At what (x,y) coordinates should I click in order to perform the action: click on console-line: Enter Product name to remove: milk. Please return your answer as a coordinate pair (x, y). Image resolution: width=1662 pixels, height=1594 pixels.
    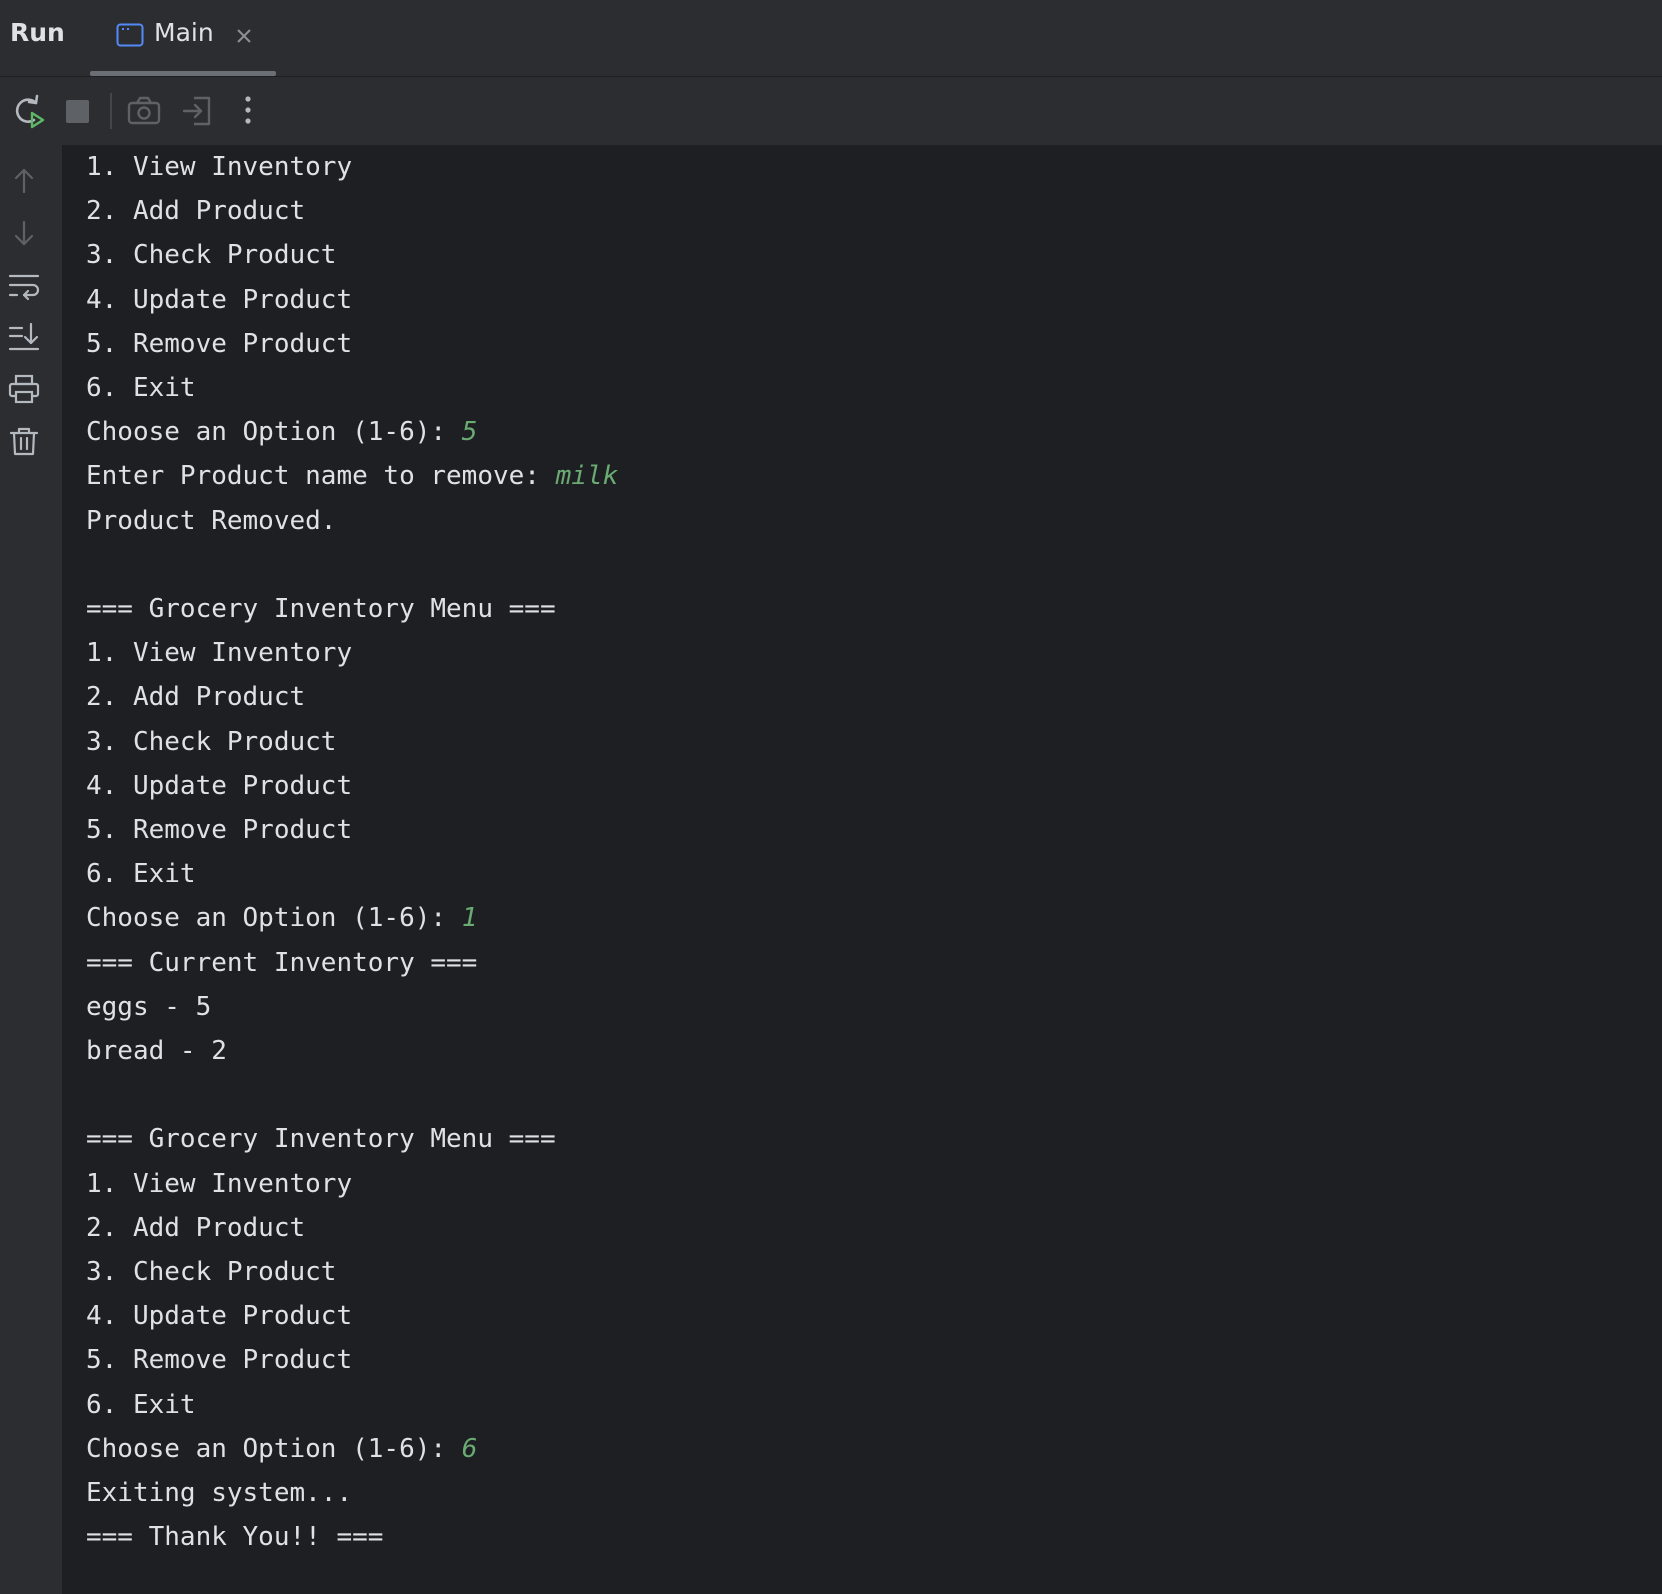
    Looking at the image, I should click on (352, 476).